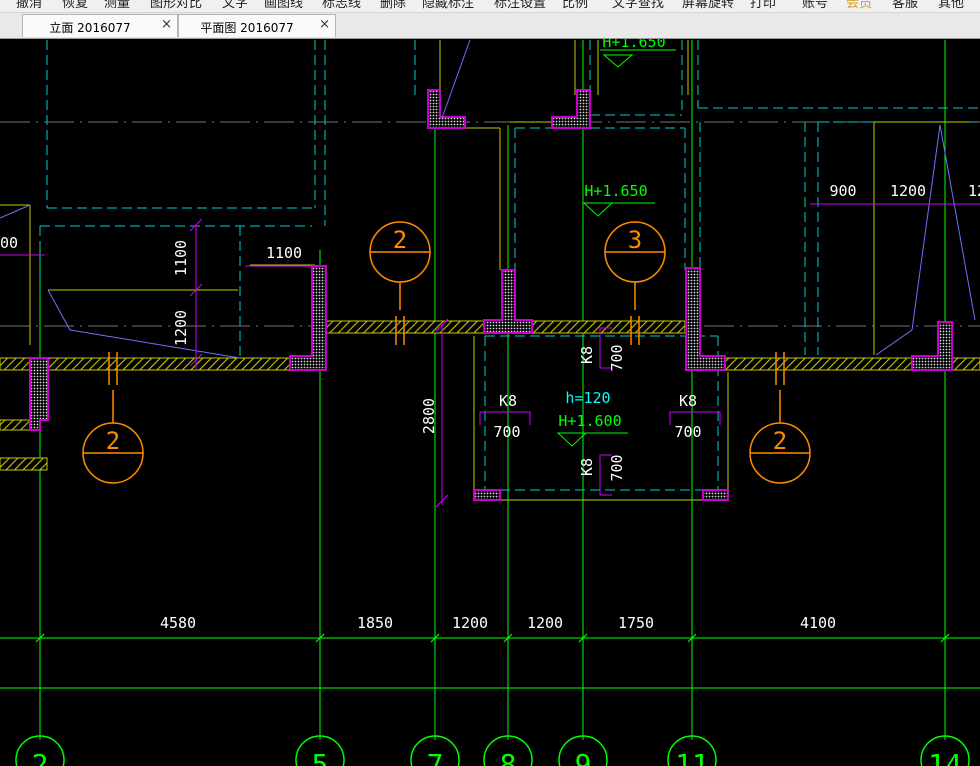 This screenshot has width=980, height=766. Describe the element at coordinates (235, 5) in the screenshot. I see `menu-item-text: 文字` at that location.